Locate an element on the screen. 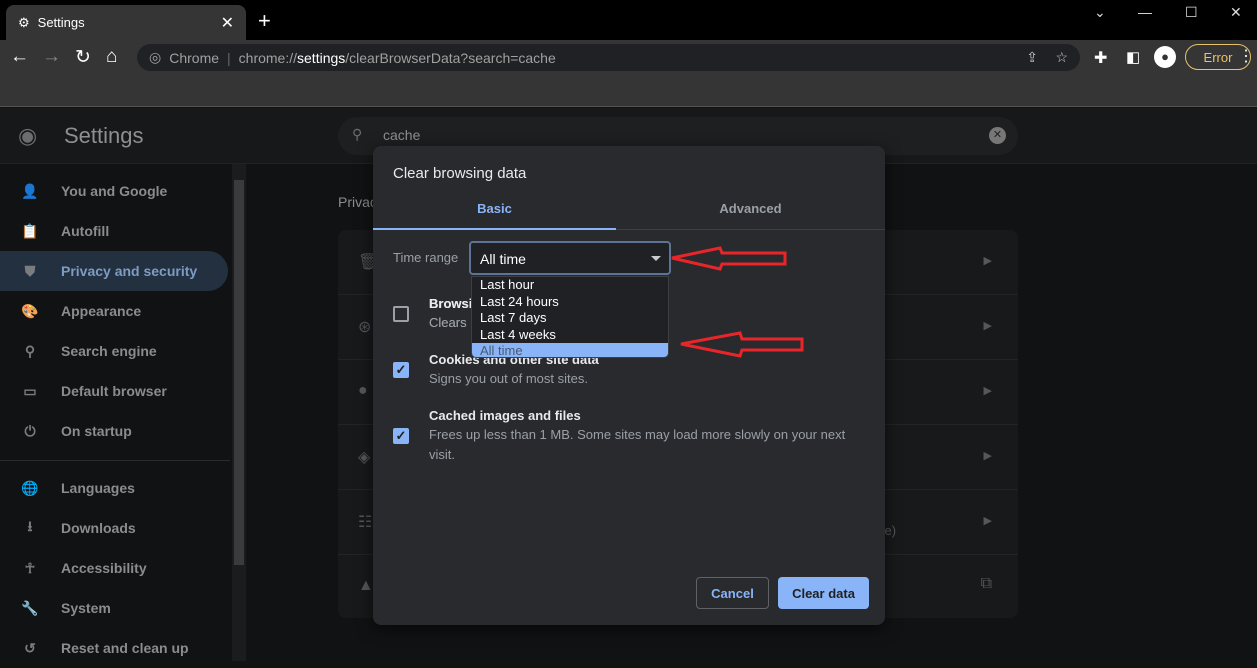  option-last-7-days: Last 7 days is located at coordinates (570, 318).